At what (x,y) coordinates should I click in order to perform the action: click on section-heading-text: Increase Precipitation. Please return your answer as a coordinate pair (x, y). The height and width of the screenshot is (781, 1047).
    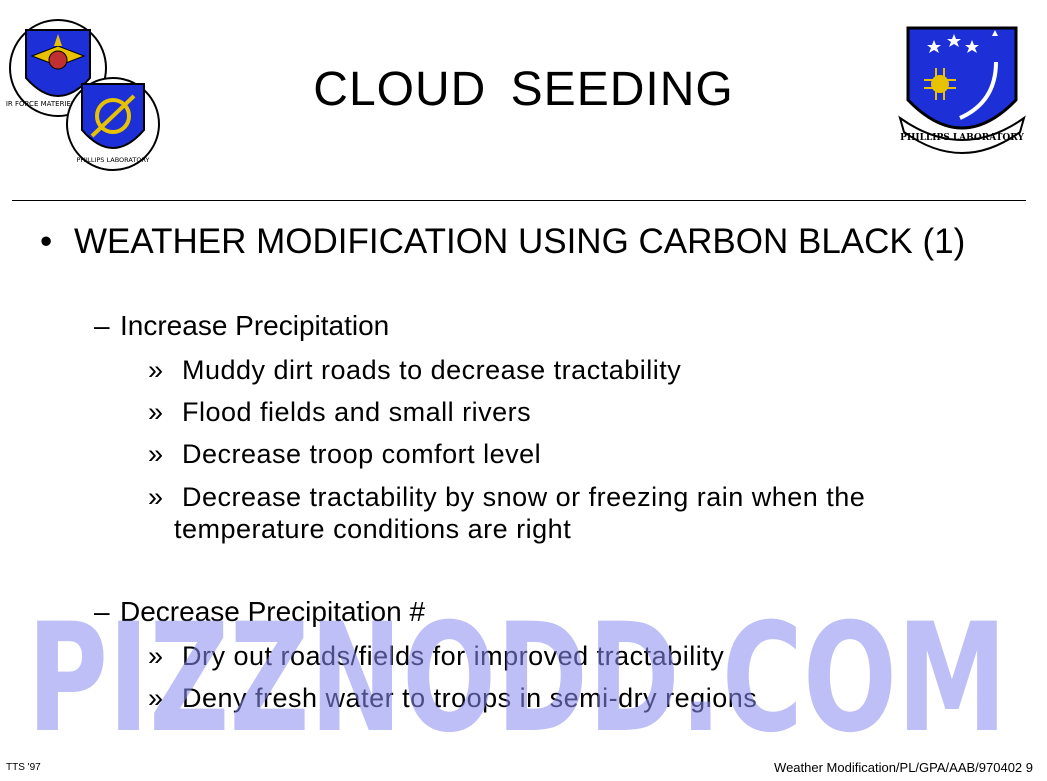
    Looking at the image, I should click on (255, 325).